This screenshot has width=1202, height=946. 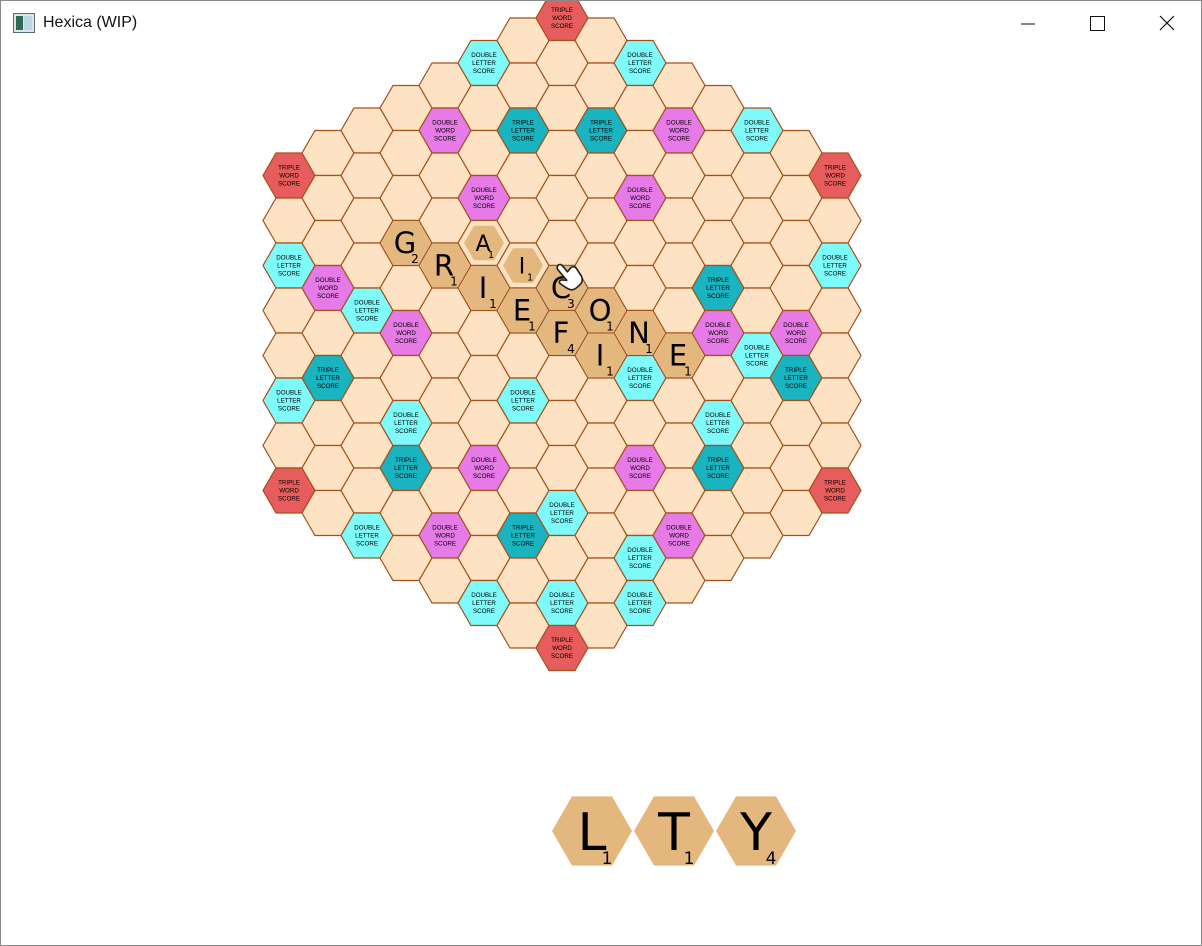 What do you see at coordinates (689, 859) in the screenshot?
I see `rack-tile-score: 1` at bounding box center [689, 859].